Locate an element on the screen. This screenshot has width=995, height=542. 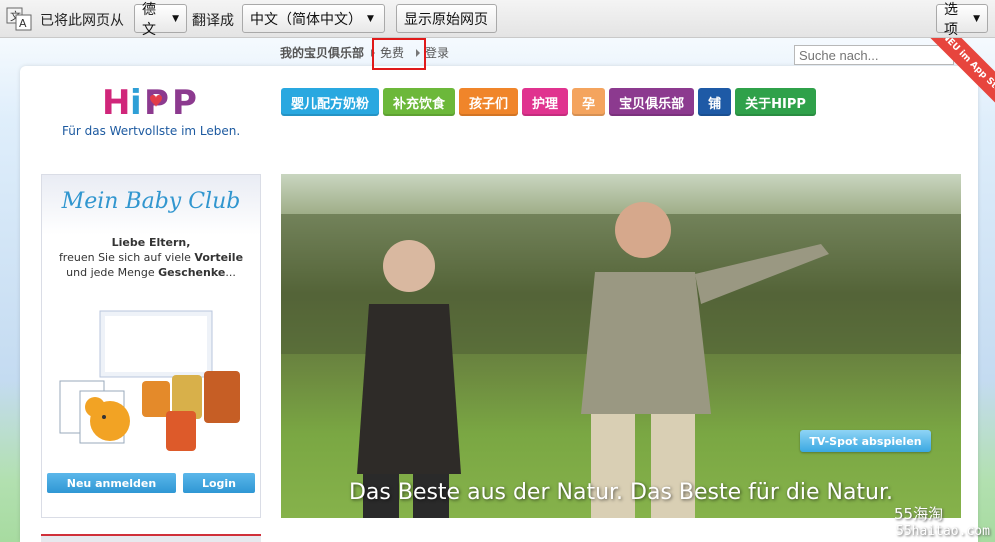
show-original-label: 显示原始网页 is located at coordinates (446, 19).